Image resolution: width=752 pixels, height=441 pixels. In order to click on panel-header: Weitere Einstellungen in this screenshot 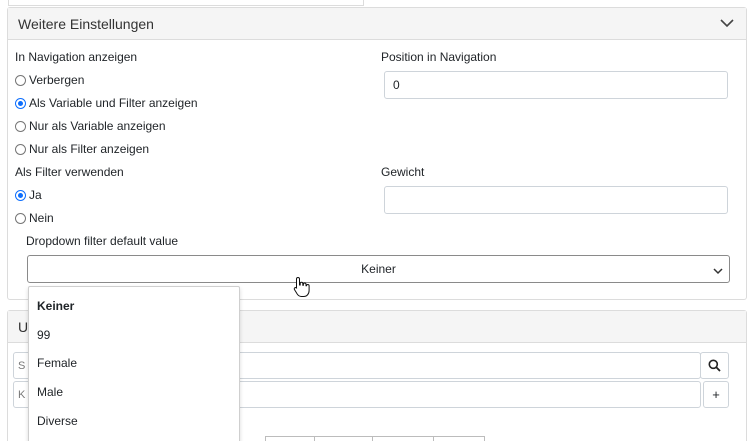, I will do `click(377, 24)`.